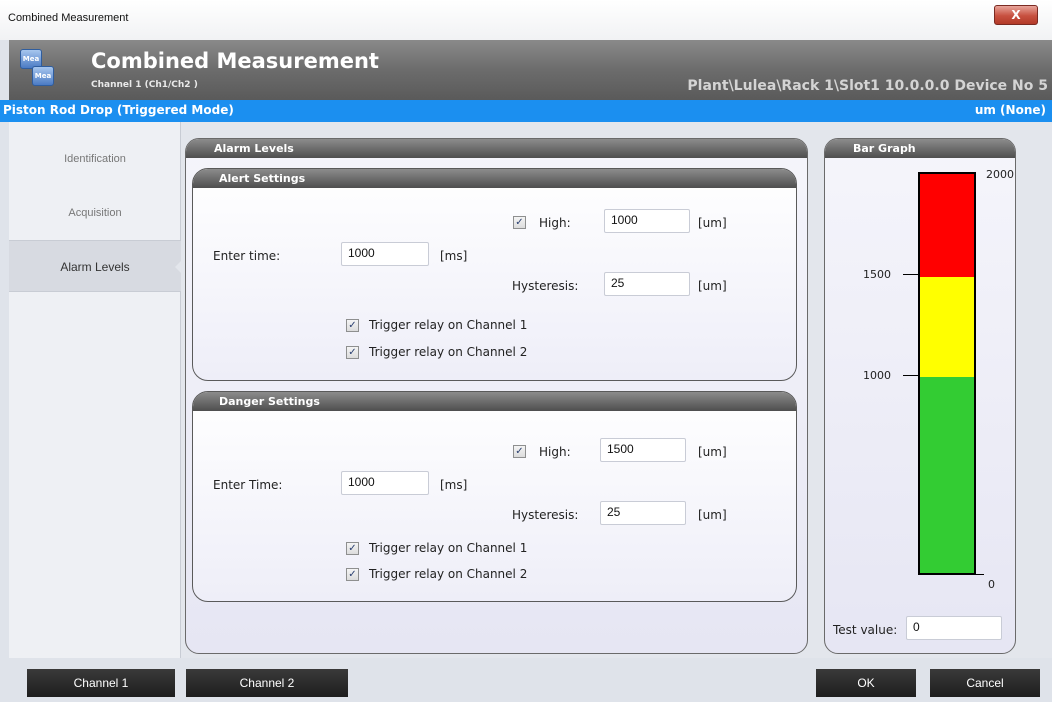  What do you see at coordinates (954, 628) in the screenshot?
I see `test-value-input: 0` at bounding box center [954, 628].